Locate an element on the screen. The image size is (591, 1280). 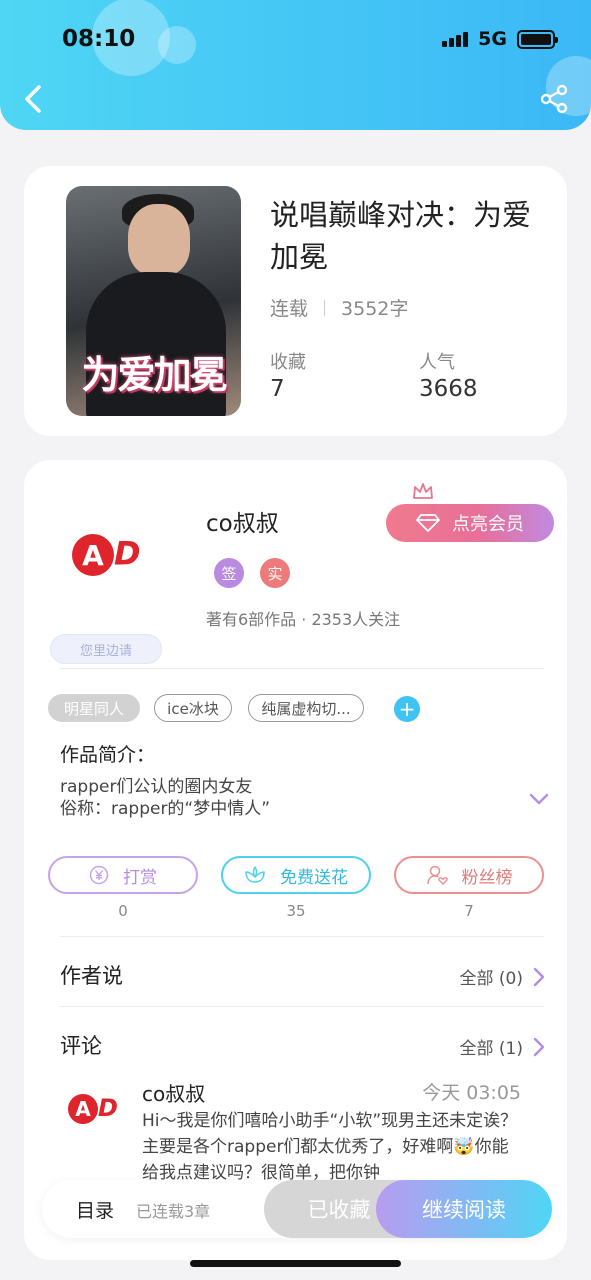
intro-line: 俗称：rapper的“梦中情人” is located at coordinates (165, 809).